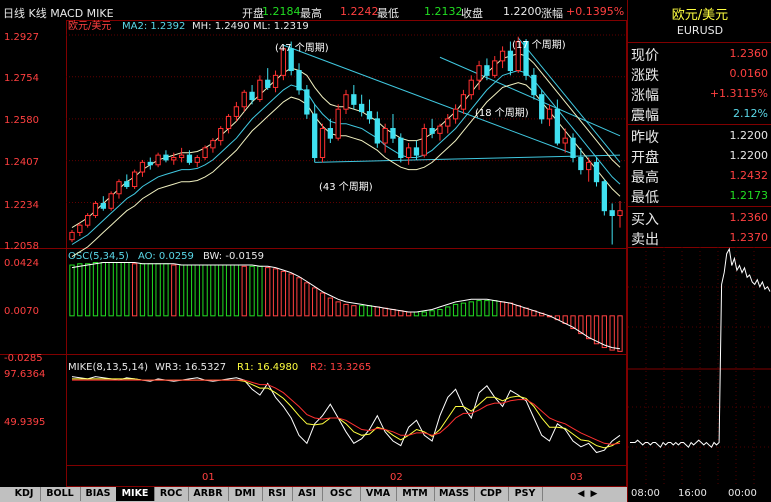 This screenshot has width=771, height=502. Describe the element at coordinates (595, 11) in the screenshot. I see `change-value: +0.1395%` at that location.